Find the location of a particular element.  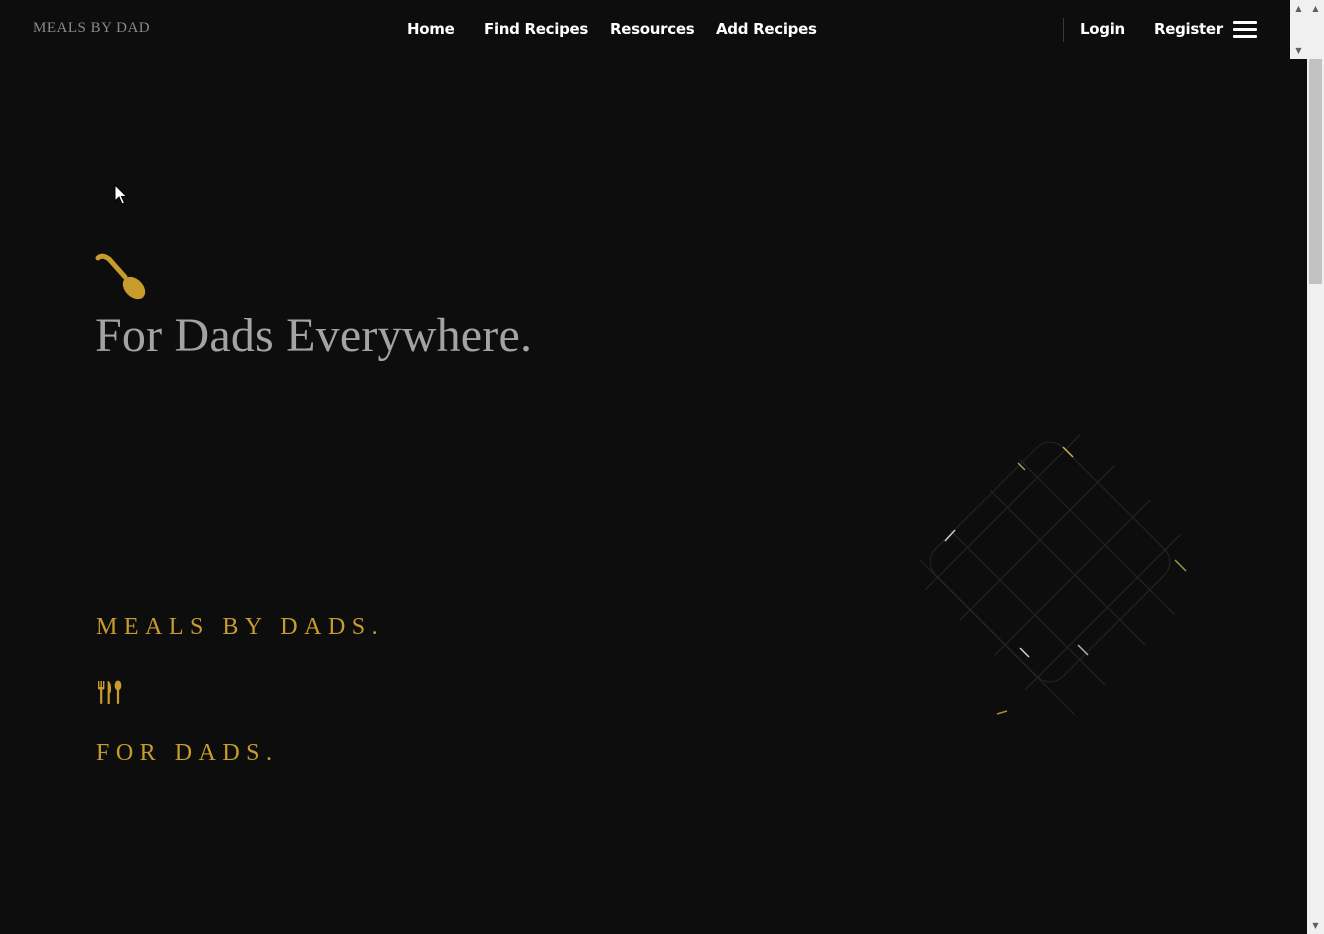

mouse-cursor-icon is located at coordinates (121, 194).